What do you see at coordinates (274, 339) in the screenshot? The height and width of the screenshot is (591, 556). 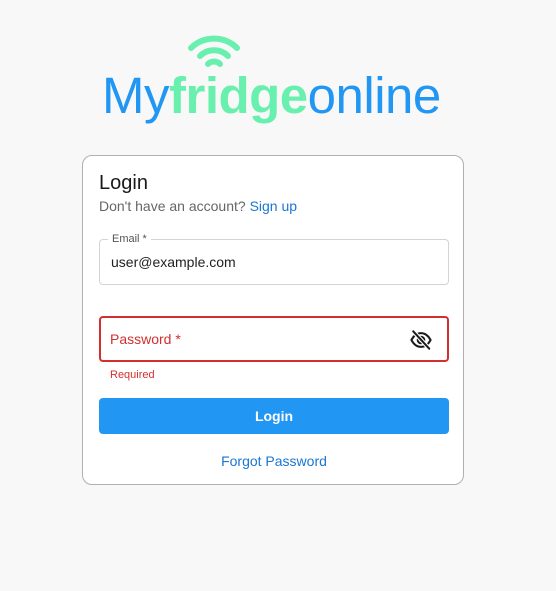 I see `password-field: Password *` at bounding box center [274, 339].